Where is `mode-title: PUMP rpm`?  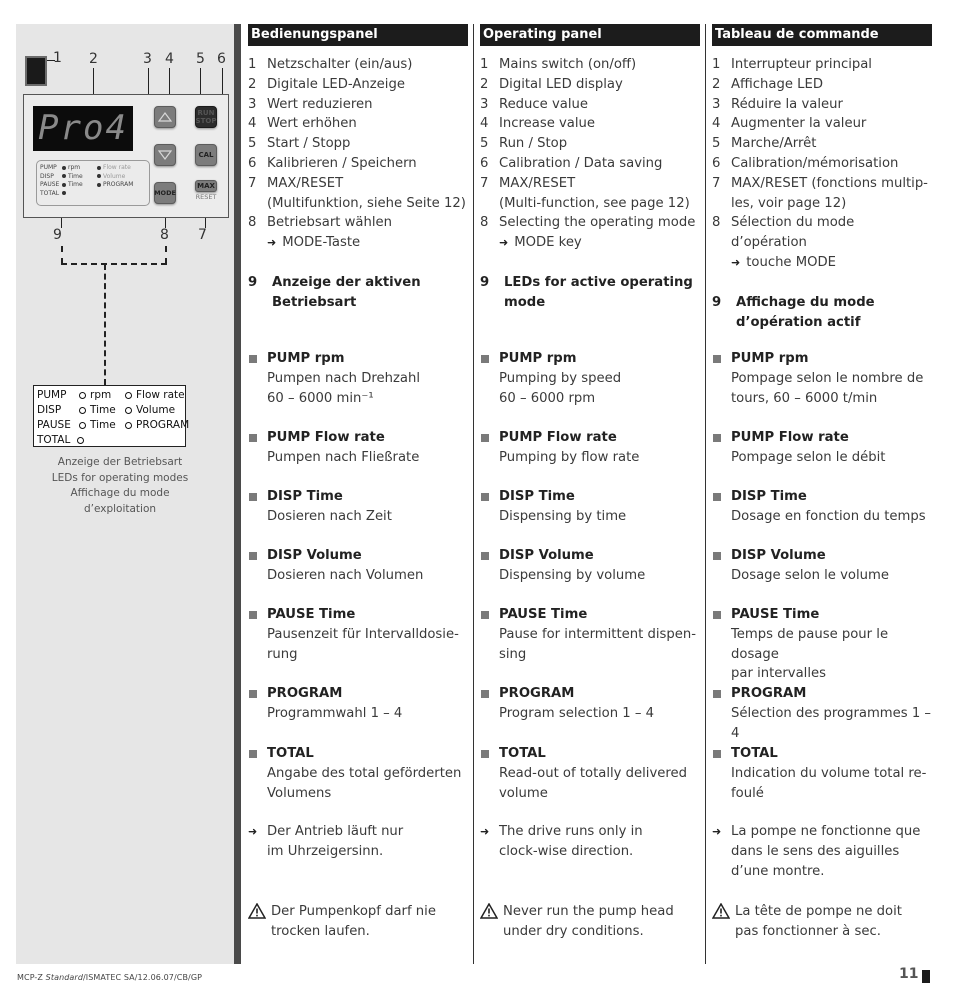 mode-title: PUMP rpm is located at coordinates (538, 358).